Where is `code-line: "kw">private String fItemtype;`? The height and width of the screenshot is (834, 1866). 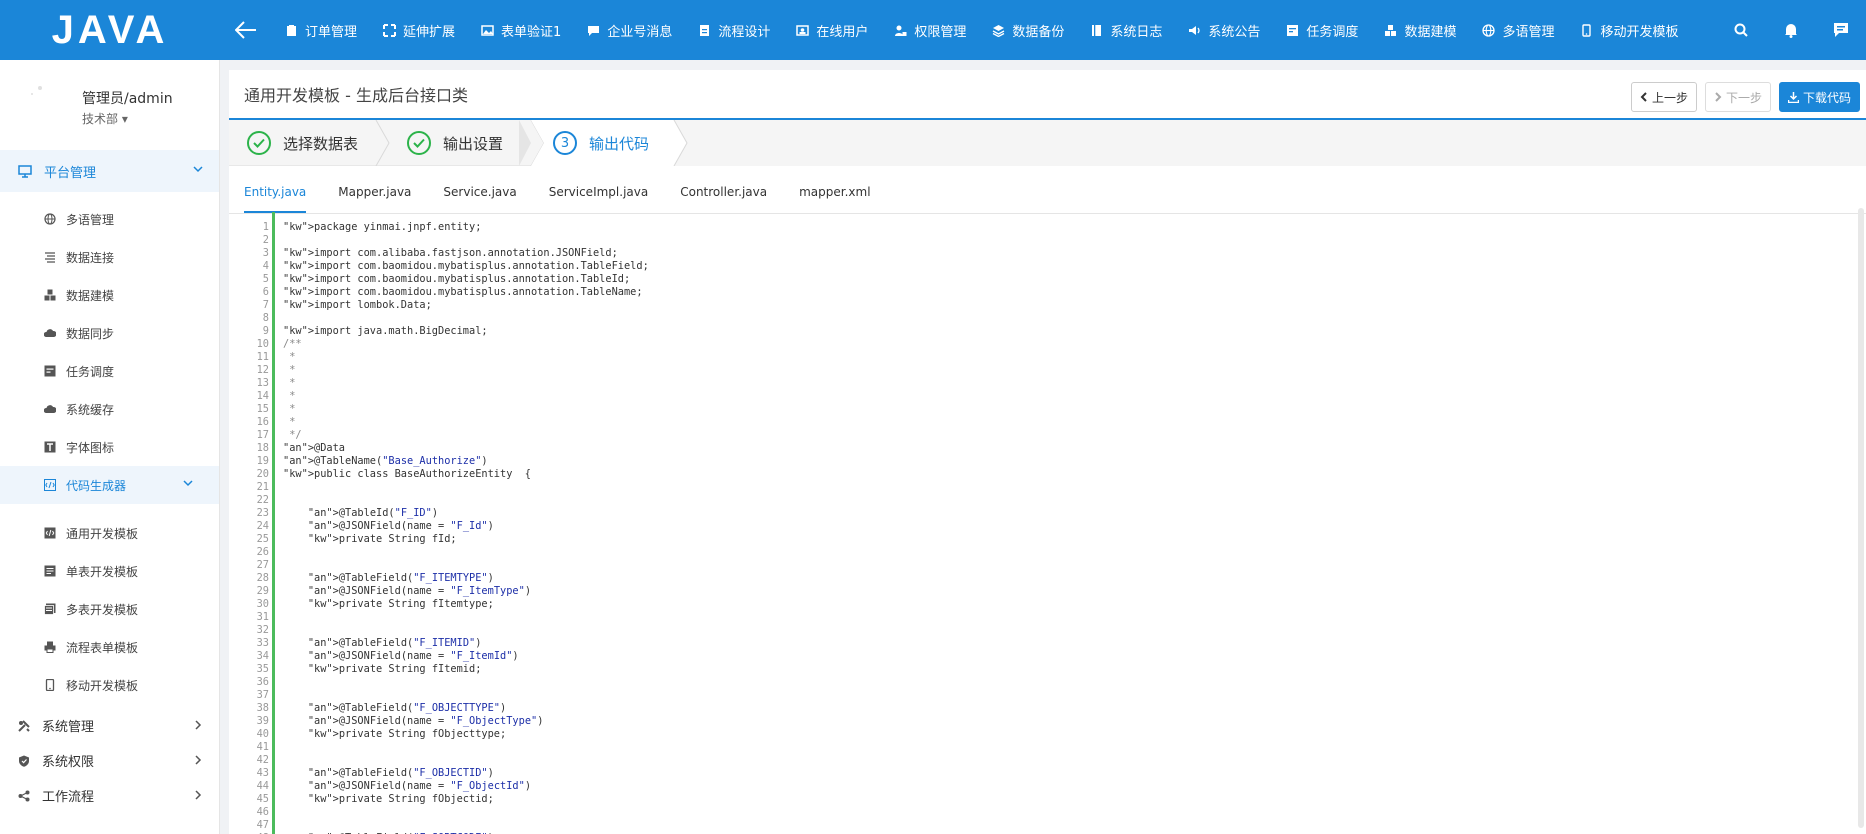
code-line: "kw">private String fItemtype; is located at coordinates (400, 604).